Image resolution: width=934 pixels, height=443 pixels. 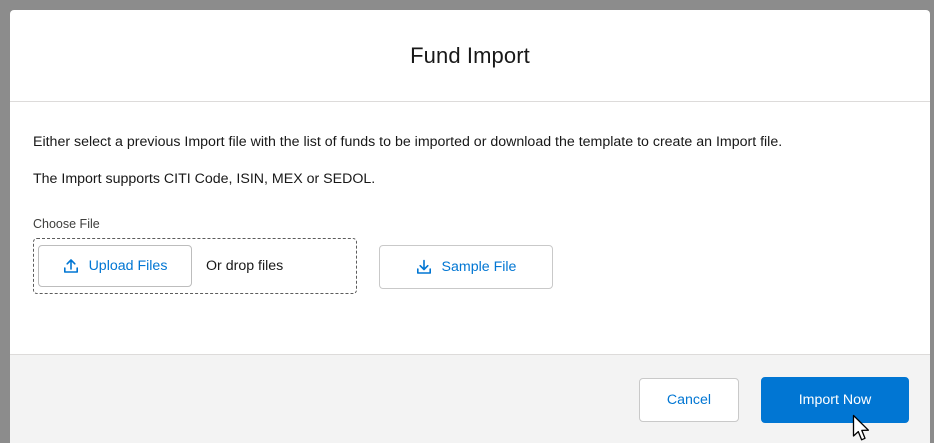 What do you see at coordinates (689, 400) in the screenshot?
I see `cancel-button: Cancel` at bounding box center [689, 400].